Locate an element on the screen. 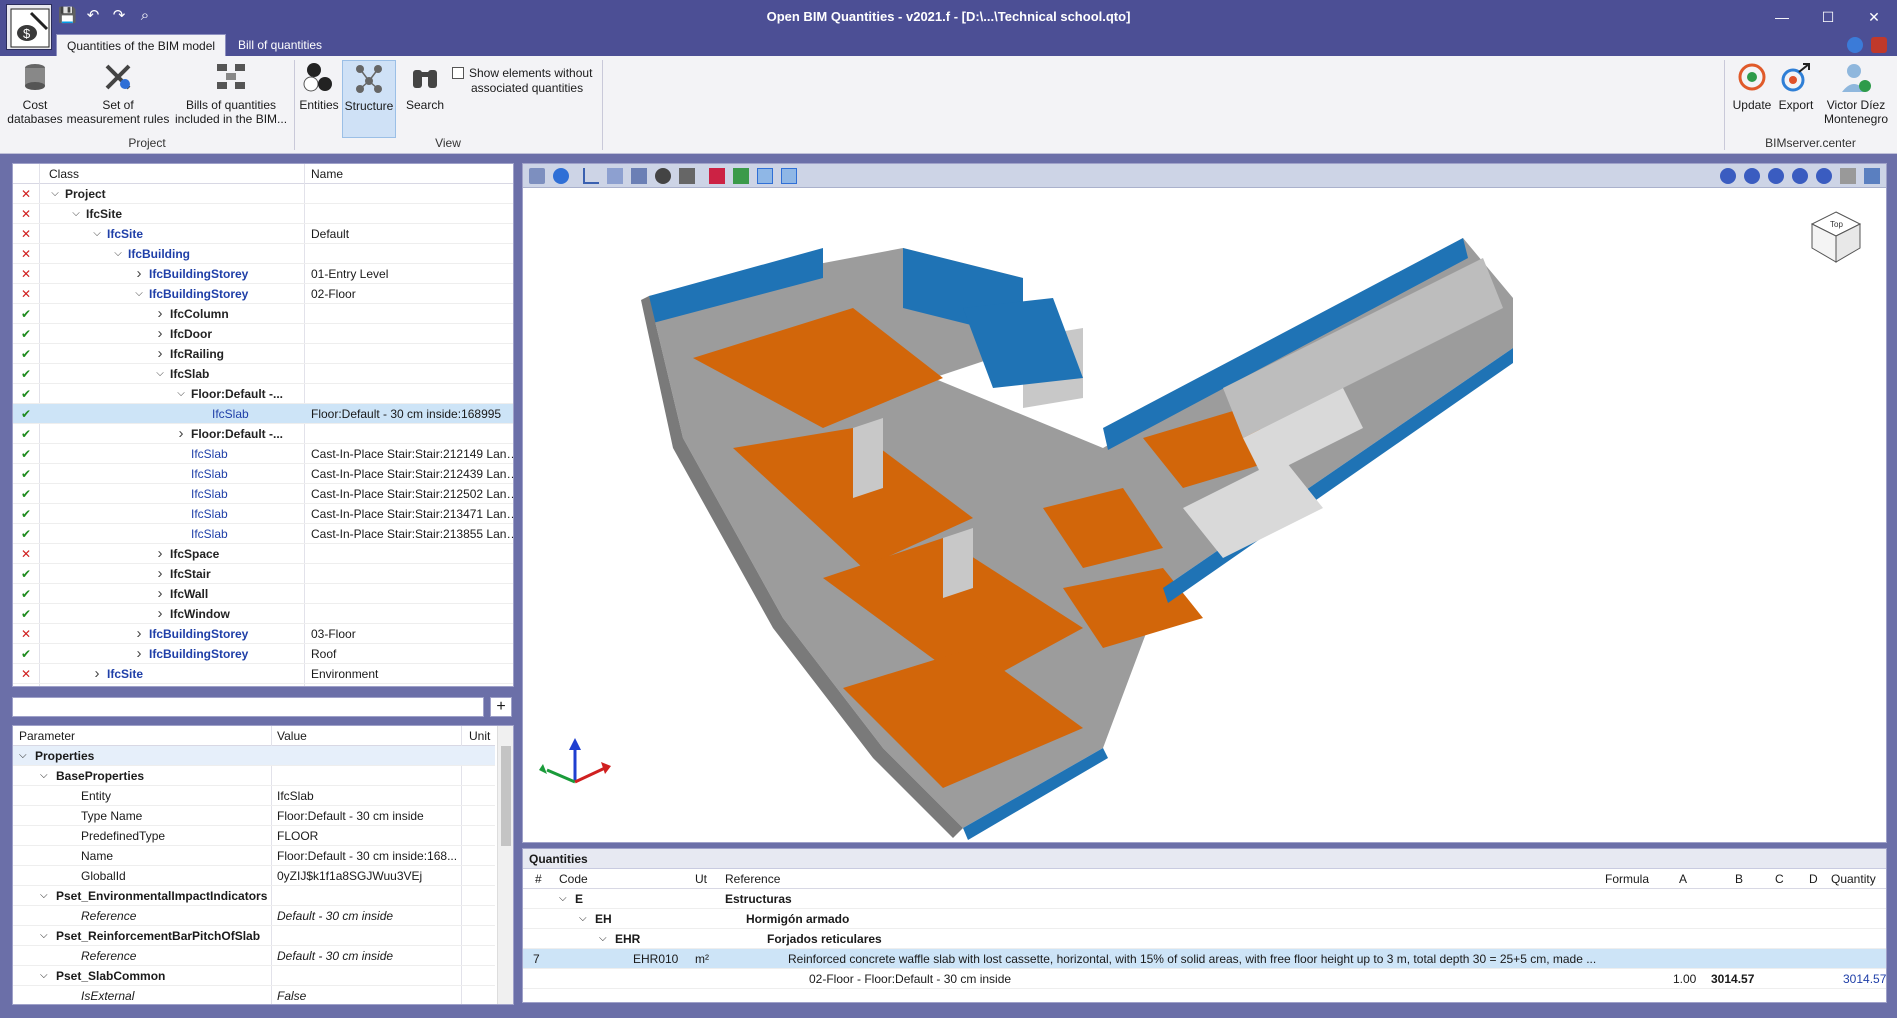  layers-icon is located at coordinates (537, 176).